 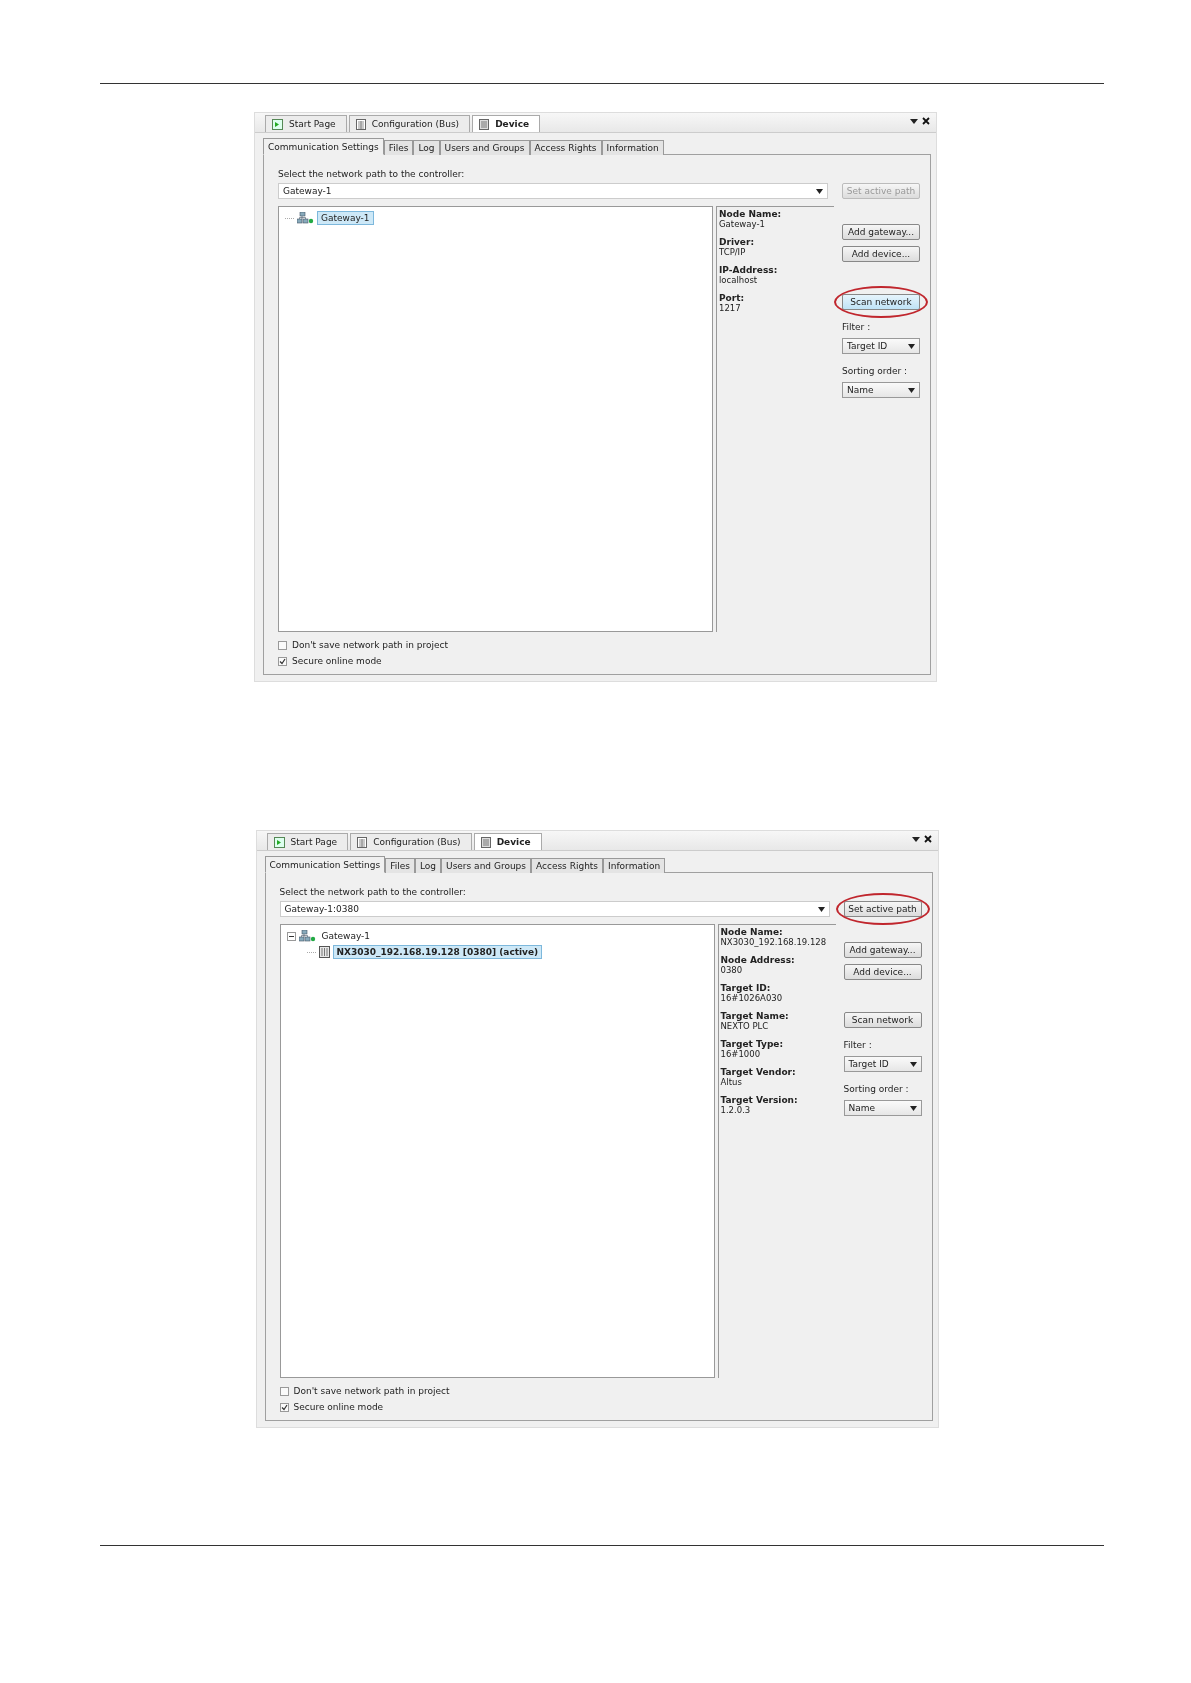 What do you see at coordinates (751, 998) in the screenshot?
I see `detail-value: 16#1026A030` at bounding box center [751, 998].